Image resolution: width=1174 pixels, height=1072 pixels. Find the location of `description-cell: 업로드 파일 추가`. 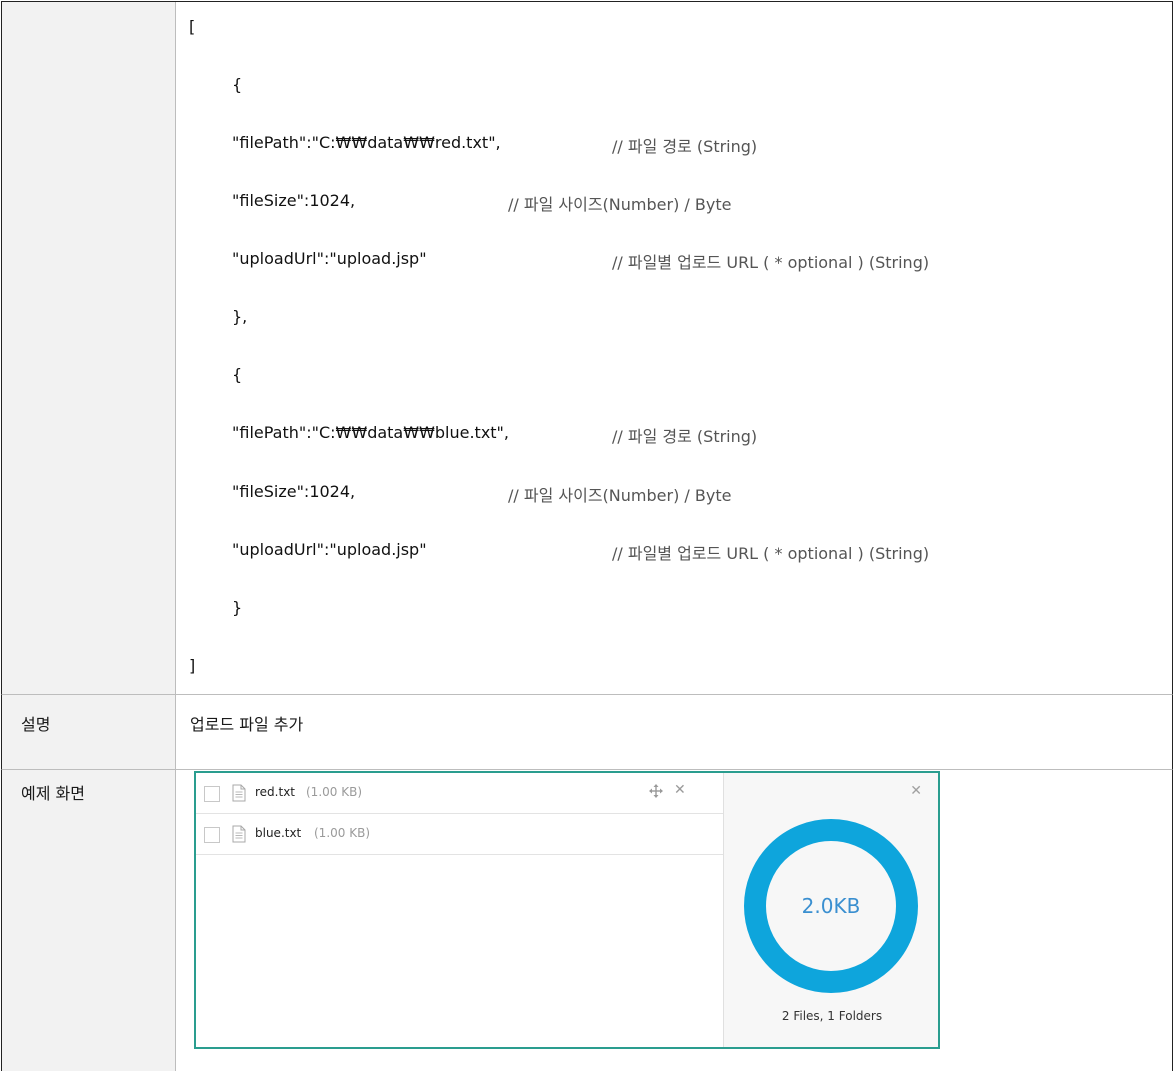

description-cell: 업로드 파일 추가 is located at coordinates (674, 732).